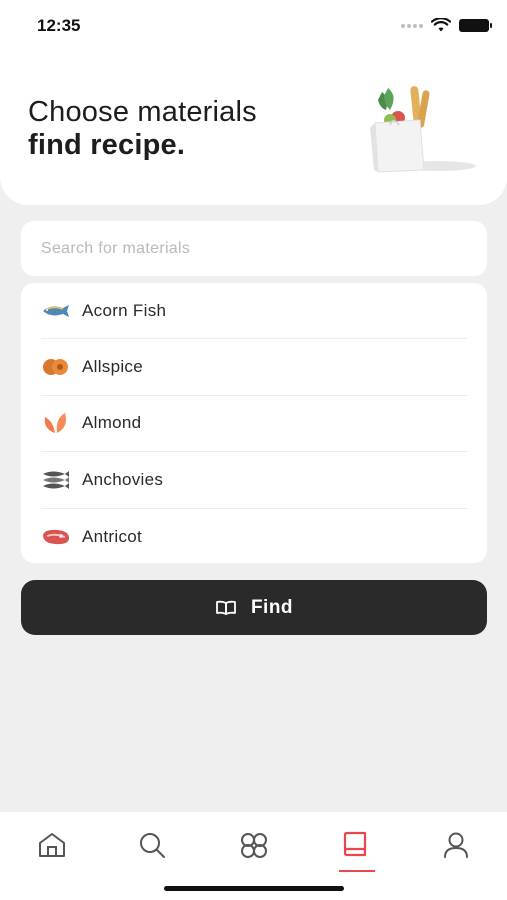 The height and width of the screenshot is (900, 507). I want to click on anchovies-icon, so click(56, 480).